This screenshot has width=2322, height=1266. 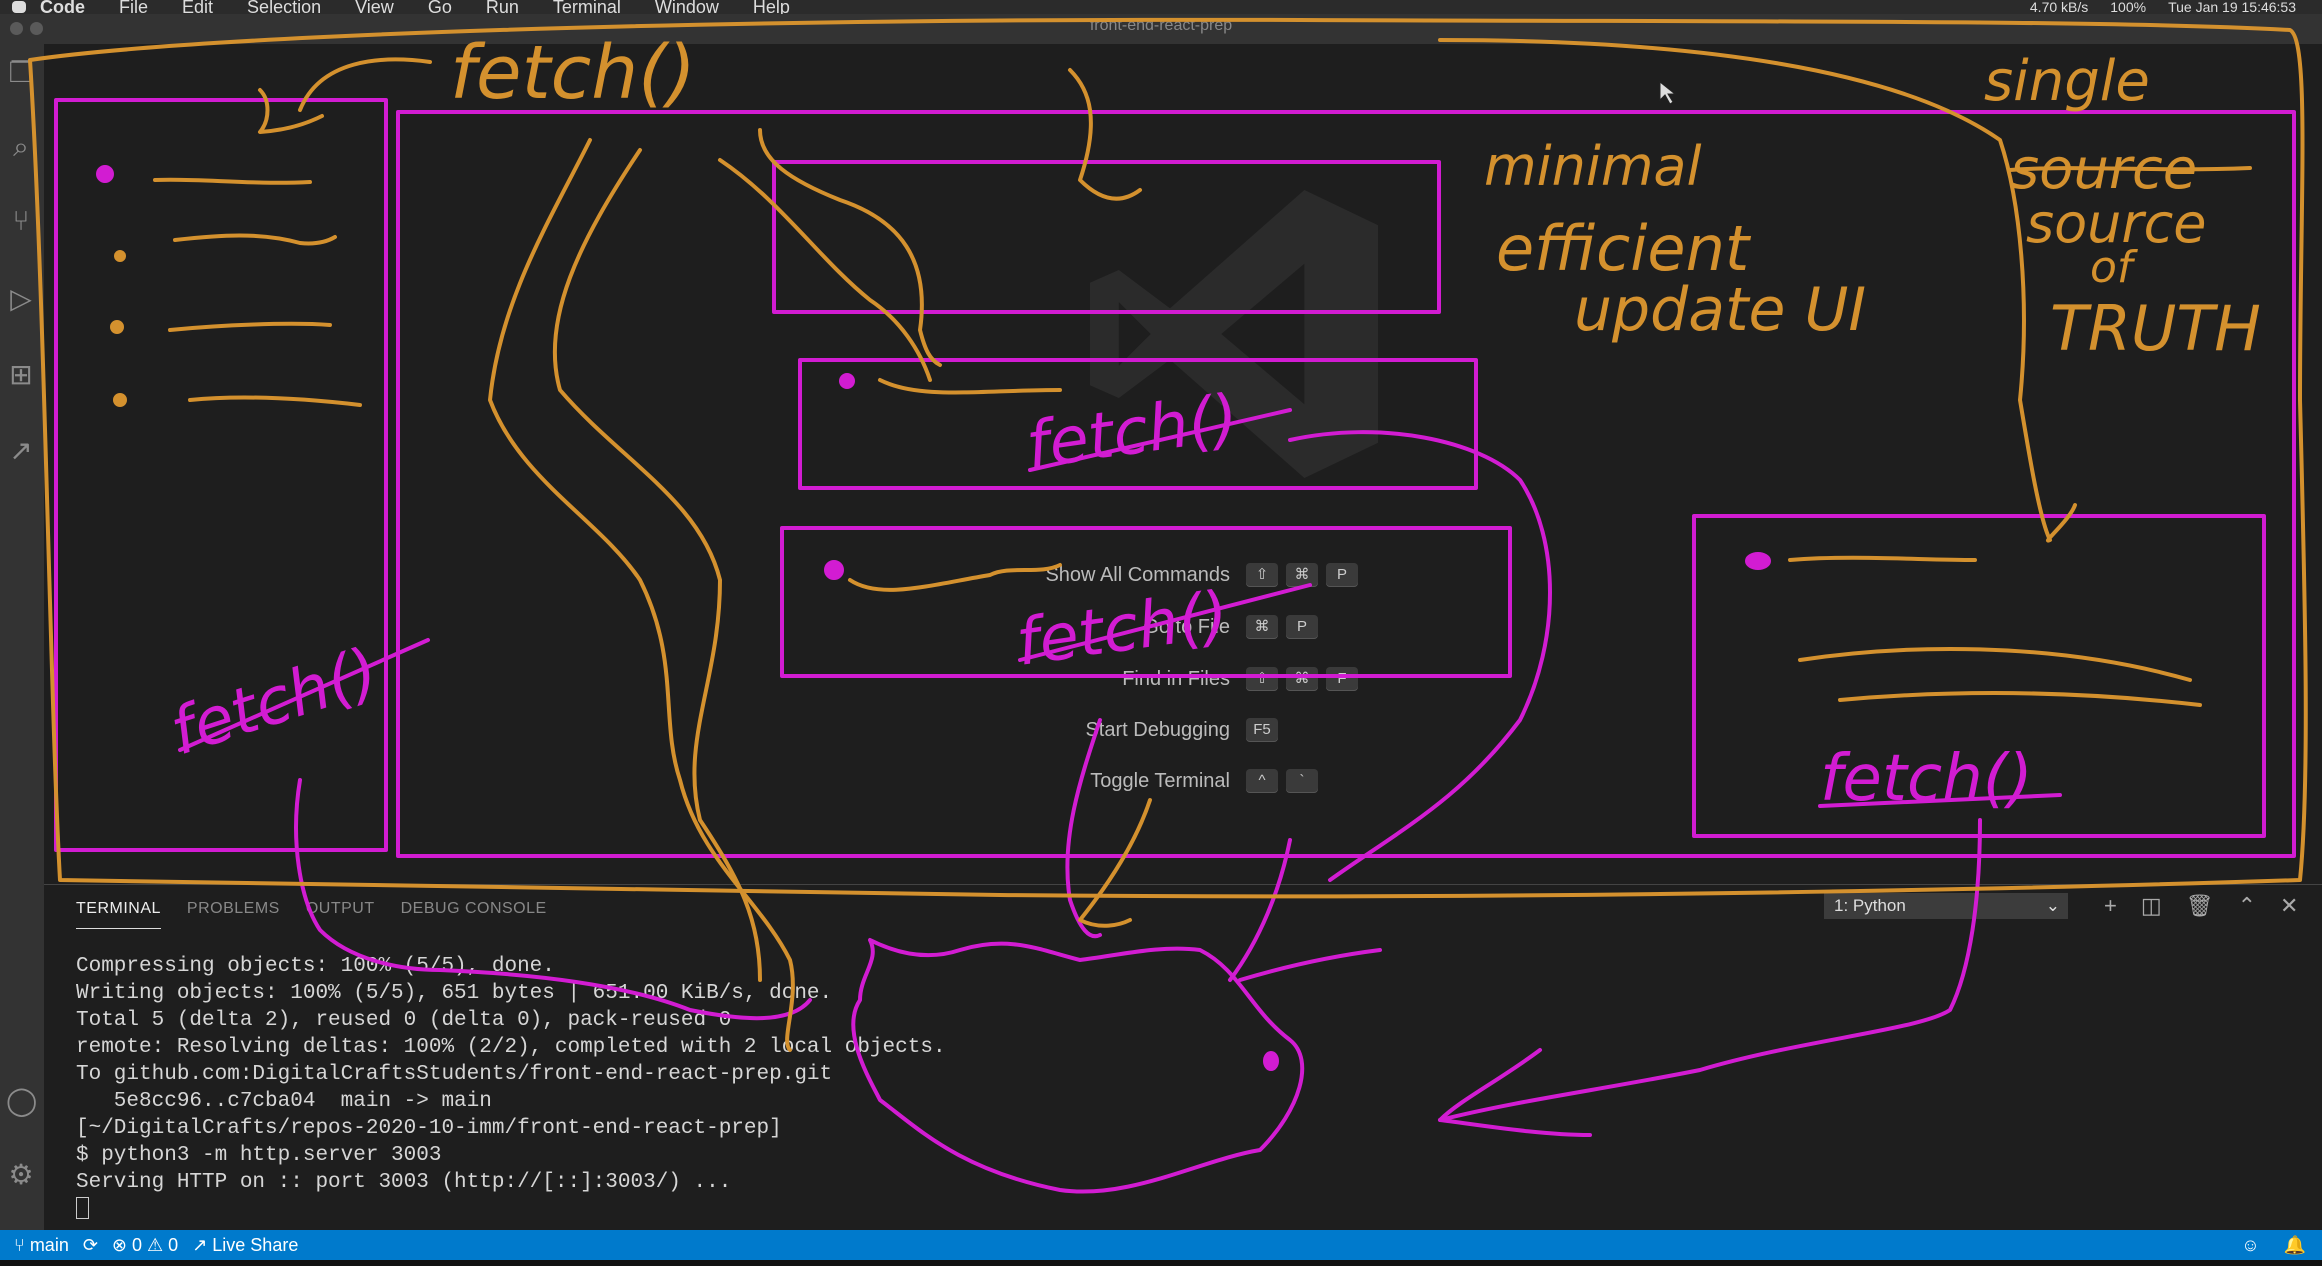 What do you see at coordinates (1137, 574) in the screenshot?
I see `command-label: Show All Commands` at bounding box center [1137, 574].